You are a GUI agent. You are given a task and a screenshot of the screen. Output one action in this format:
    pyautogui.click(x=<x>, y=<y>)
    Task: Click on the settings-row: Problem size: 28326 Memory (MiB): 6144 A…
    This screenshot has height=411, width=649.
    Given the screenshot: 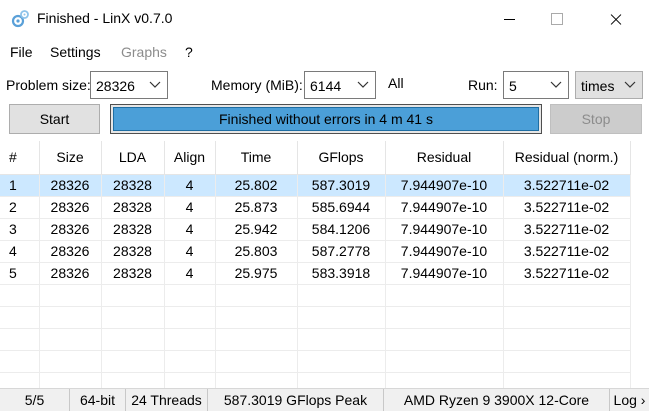 What is the action you would take?
    pyautogui.click(x=324, y=85)
    